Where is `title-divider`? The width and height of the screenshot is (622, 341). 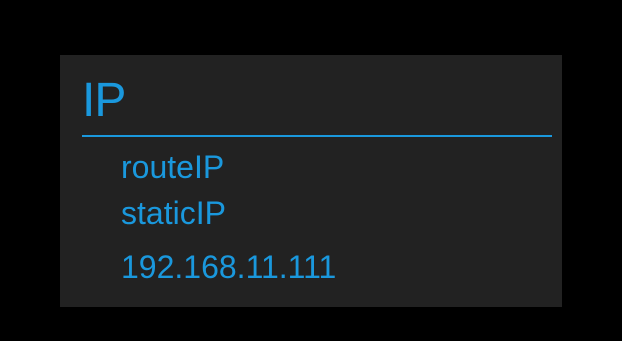 title-divider is located at coordinates (317, 136).